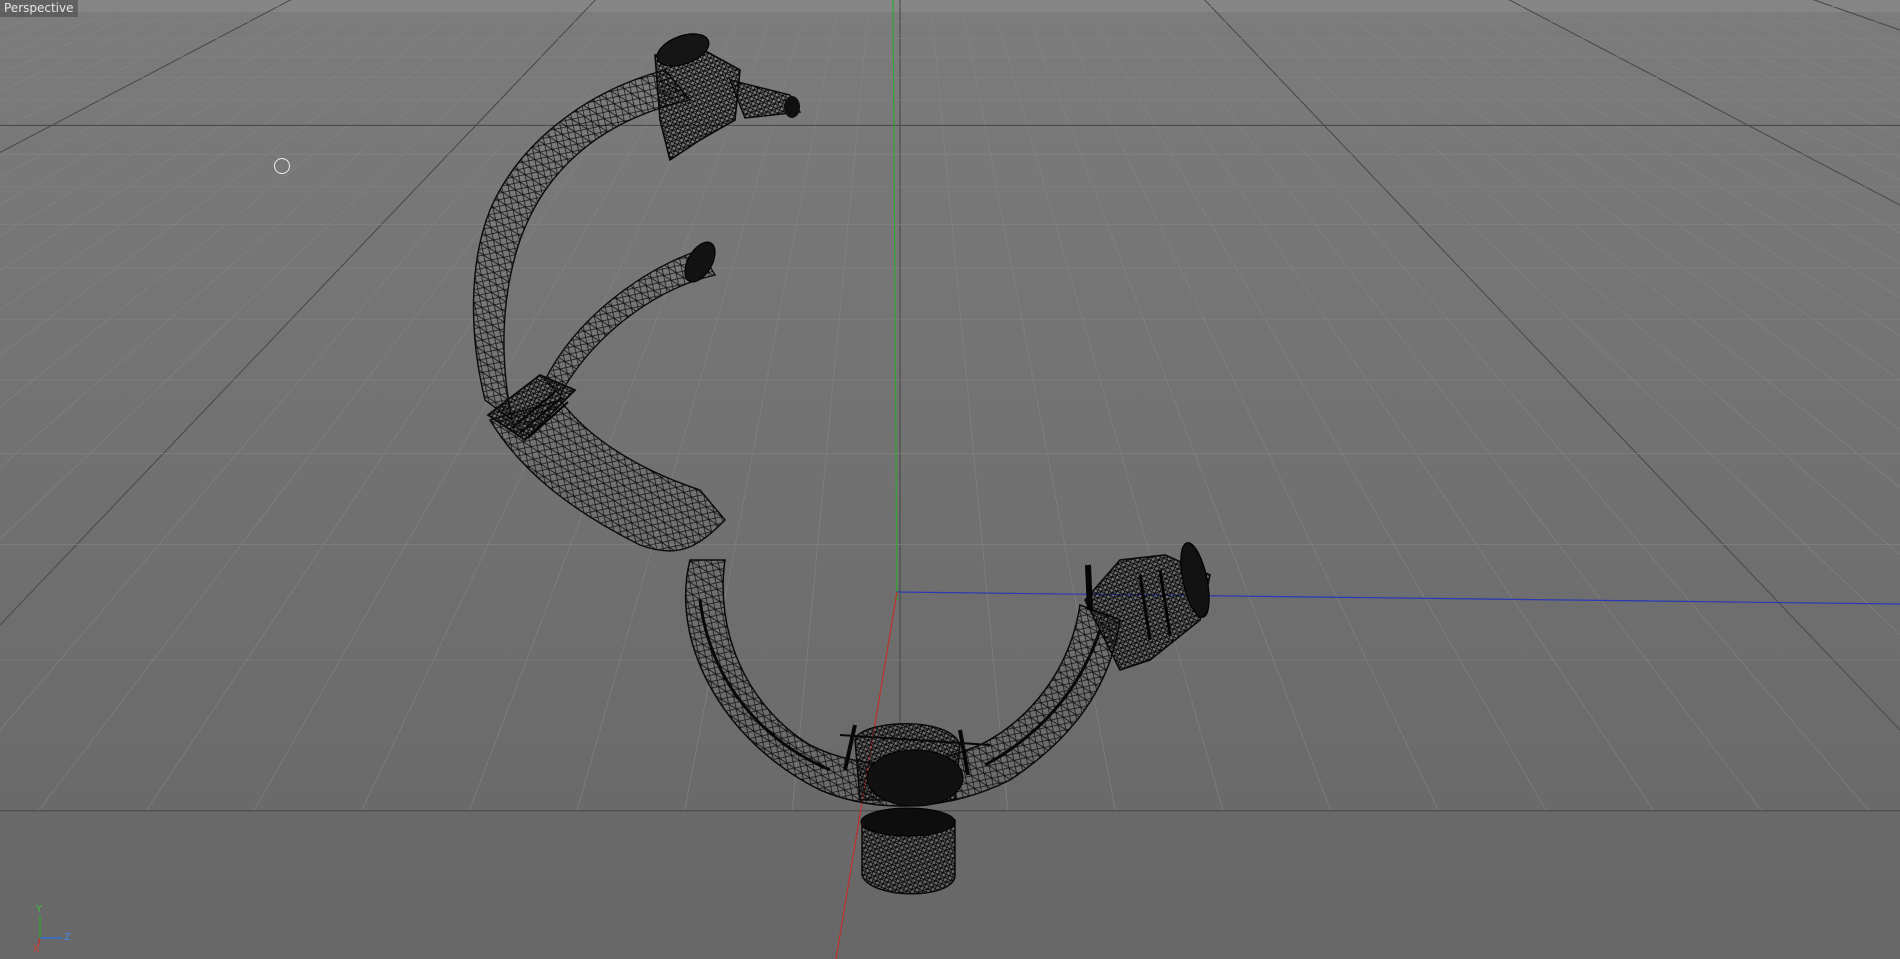 The height and width of the screenshot is (959, 1900). What do you see at coordinates (67, 937) in the screenshot?
I see `gizmo-z-label: Z` at bounding box center [67, 937].